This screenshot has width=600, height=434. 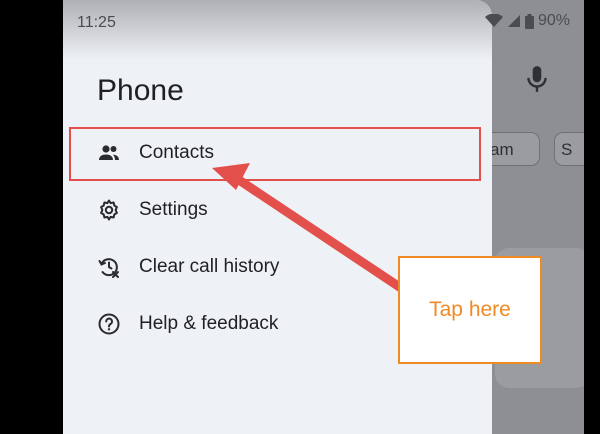 What do you see at coordinates (108, 268) in the screenshot?
I see `history-clear-icon` at bounding box center [108, 268].